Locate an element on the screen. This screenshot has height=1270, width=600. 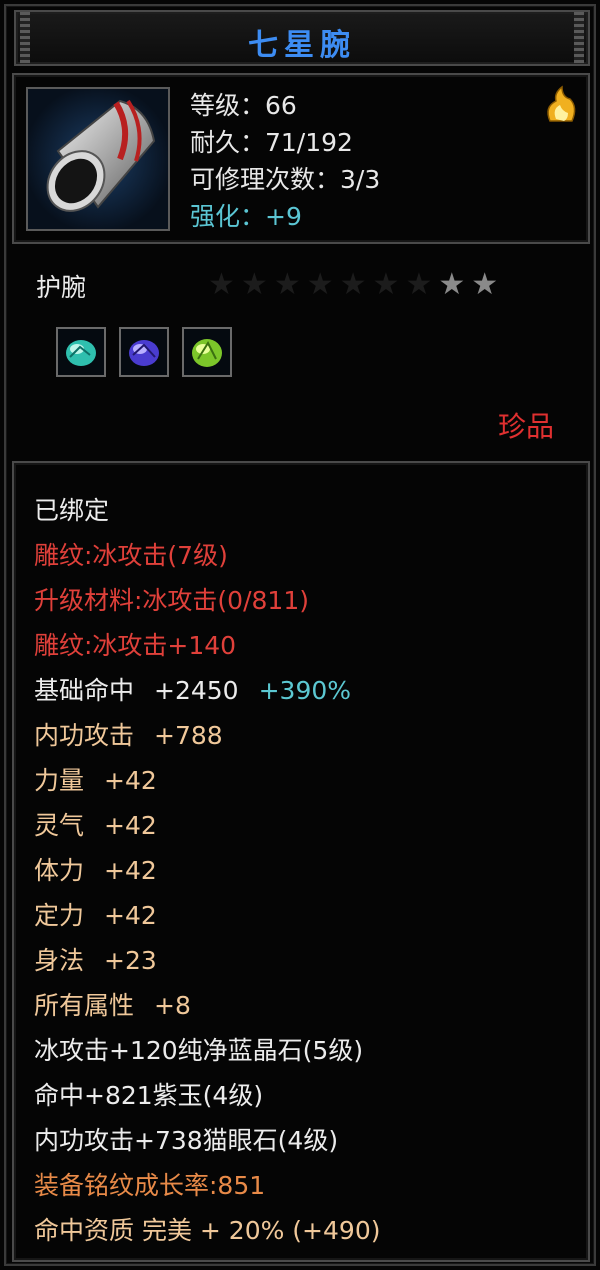
attr-label: 力量 is located at coordinates (59, 780).